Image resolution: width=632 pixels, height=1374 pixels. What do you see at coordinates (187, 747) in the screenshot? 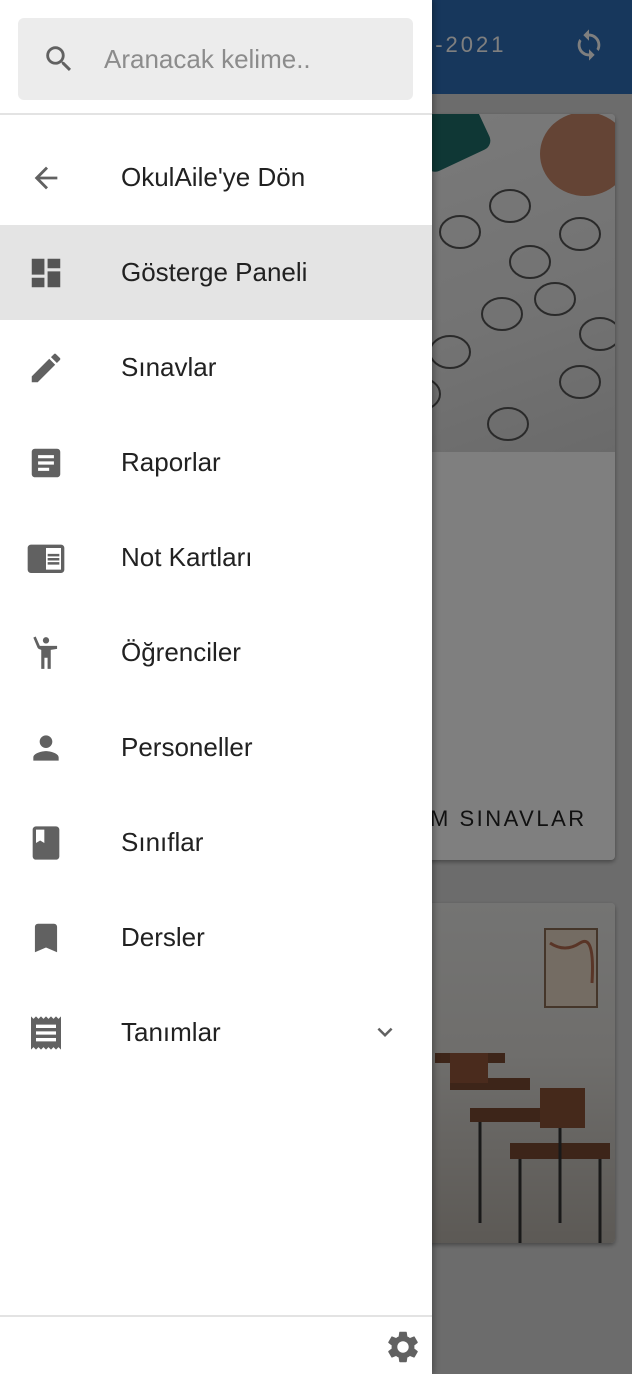
I see `menu-item-label: Personeller` at bounding box center [187, 747].